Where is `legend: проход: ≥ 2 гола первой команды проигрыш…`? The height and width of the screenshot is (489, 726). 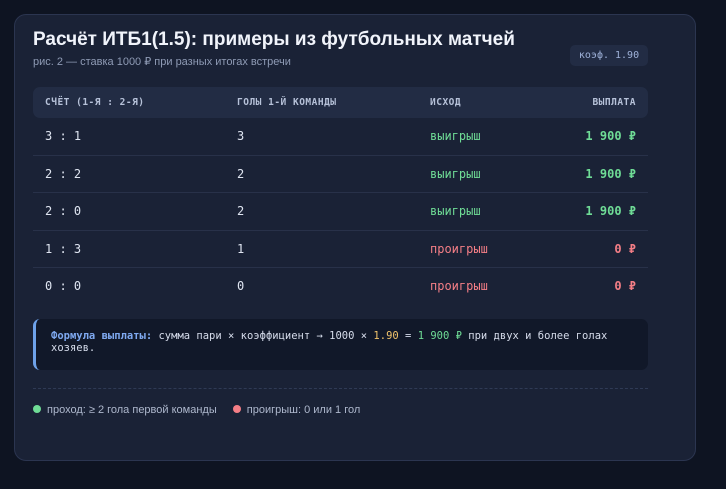 legend: проход: ≥ 2 гола первой команды проигрыш… is located at coordinates (203, 412).